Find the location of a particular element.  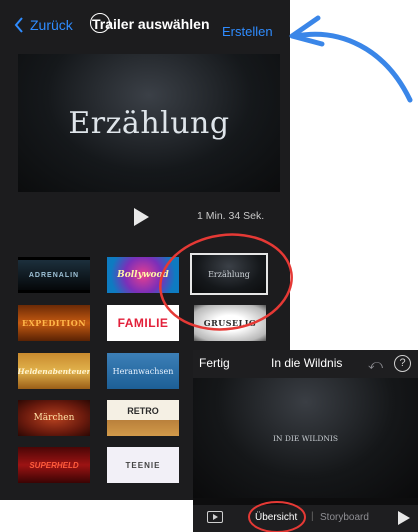

trailer-thumb-label: Erzählung is located at coordinates (229, 274).